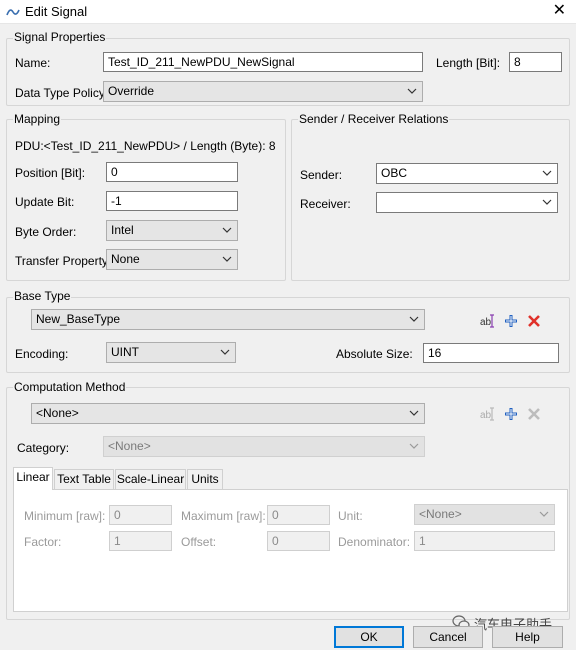 Image resolution: width=576 pixels, height=650 pixels. Describe the element at coordinates (45, 202) in the screenshot. I see `update-bit-label: Update Bit:` at that location.